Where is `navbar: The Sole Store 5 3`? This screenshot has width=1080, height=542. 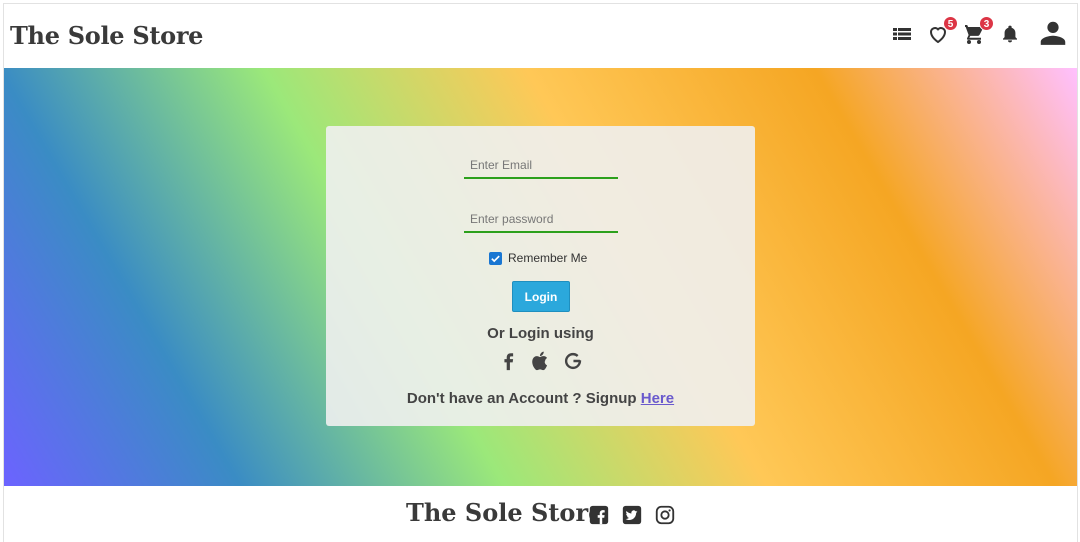
navbar: The Sole Store 5 3 is located at coordinates (540, 36).